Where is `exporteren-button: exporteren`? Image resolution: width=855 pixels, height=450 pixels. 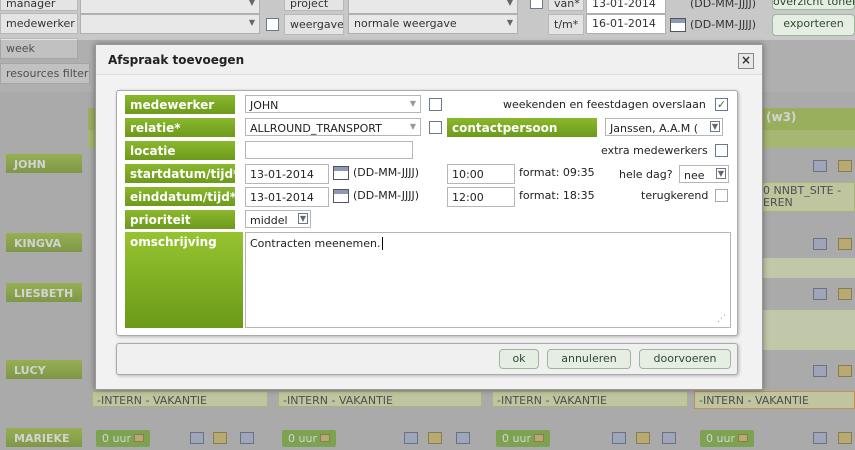 exporteren-button: exporteren is located at coordinates (813, 25).